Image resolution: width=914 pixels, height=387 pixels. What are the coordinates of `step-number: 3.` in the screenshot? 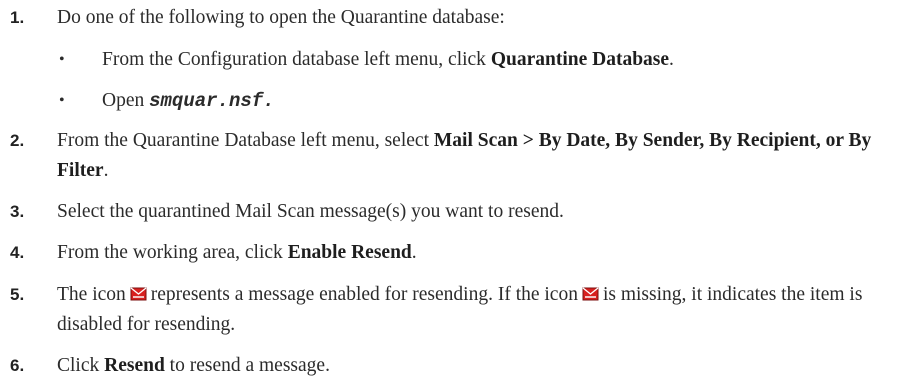 It's located at (17, 211).